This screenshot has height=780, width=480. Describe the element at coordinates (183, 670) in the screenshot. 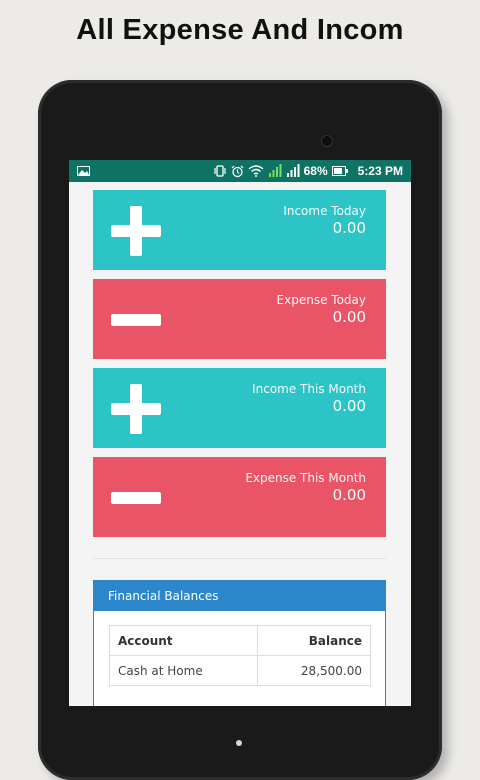

I see `account-cell: Cash at Home` at that location.